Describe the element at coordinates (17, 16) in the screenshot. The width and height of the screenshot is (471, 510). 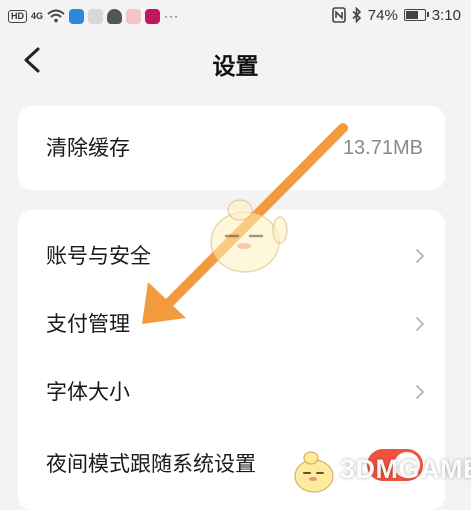
I see `hd-badge: HD` at that location.